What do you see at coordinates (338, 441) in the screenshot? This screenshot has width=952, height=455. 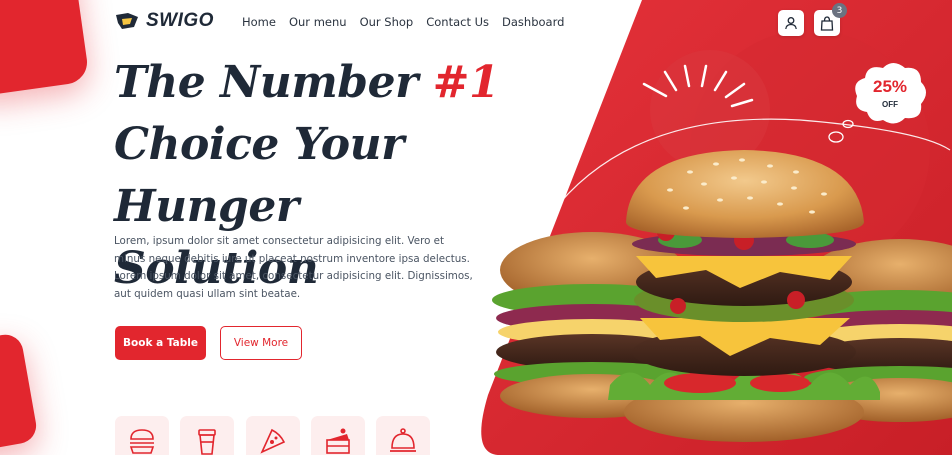 I see `cake-icon` at bounding box center [338, 441].